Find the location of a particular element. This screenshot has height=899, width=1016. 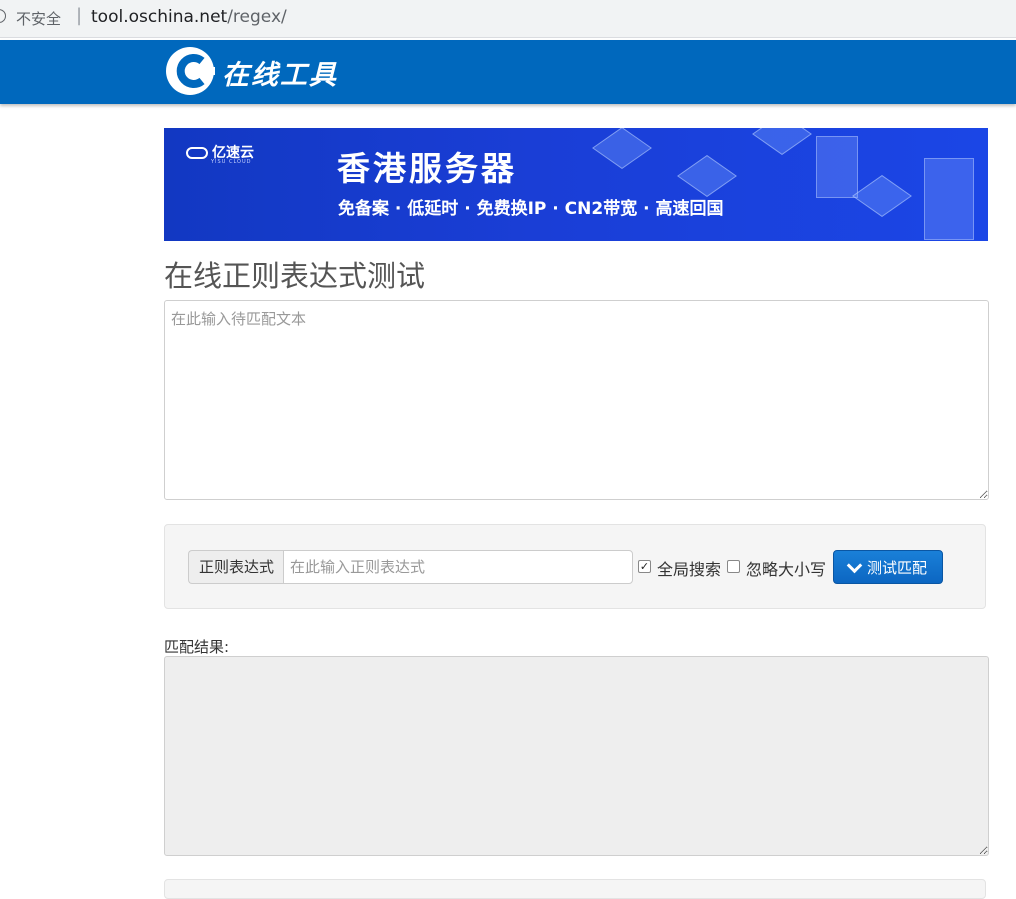

url-text: tool.oschina.net/regex/ is located at coordinates (189, 17).